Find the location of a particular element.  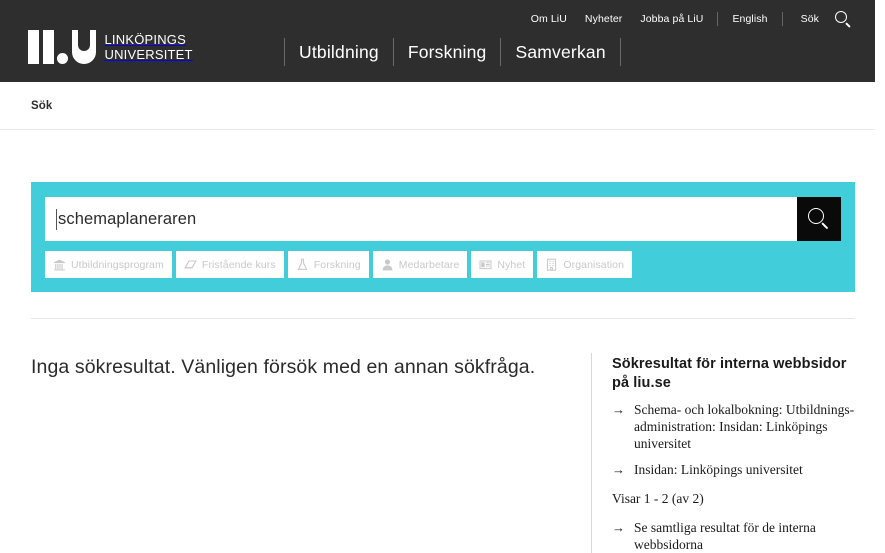

search-input: schemaplaneraren is located at coordinates (421, 219).